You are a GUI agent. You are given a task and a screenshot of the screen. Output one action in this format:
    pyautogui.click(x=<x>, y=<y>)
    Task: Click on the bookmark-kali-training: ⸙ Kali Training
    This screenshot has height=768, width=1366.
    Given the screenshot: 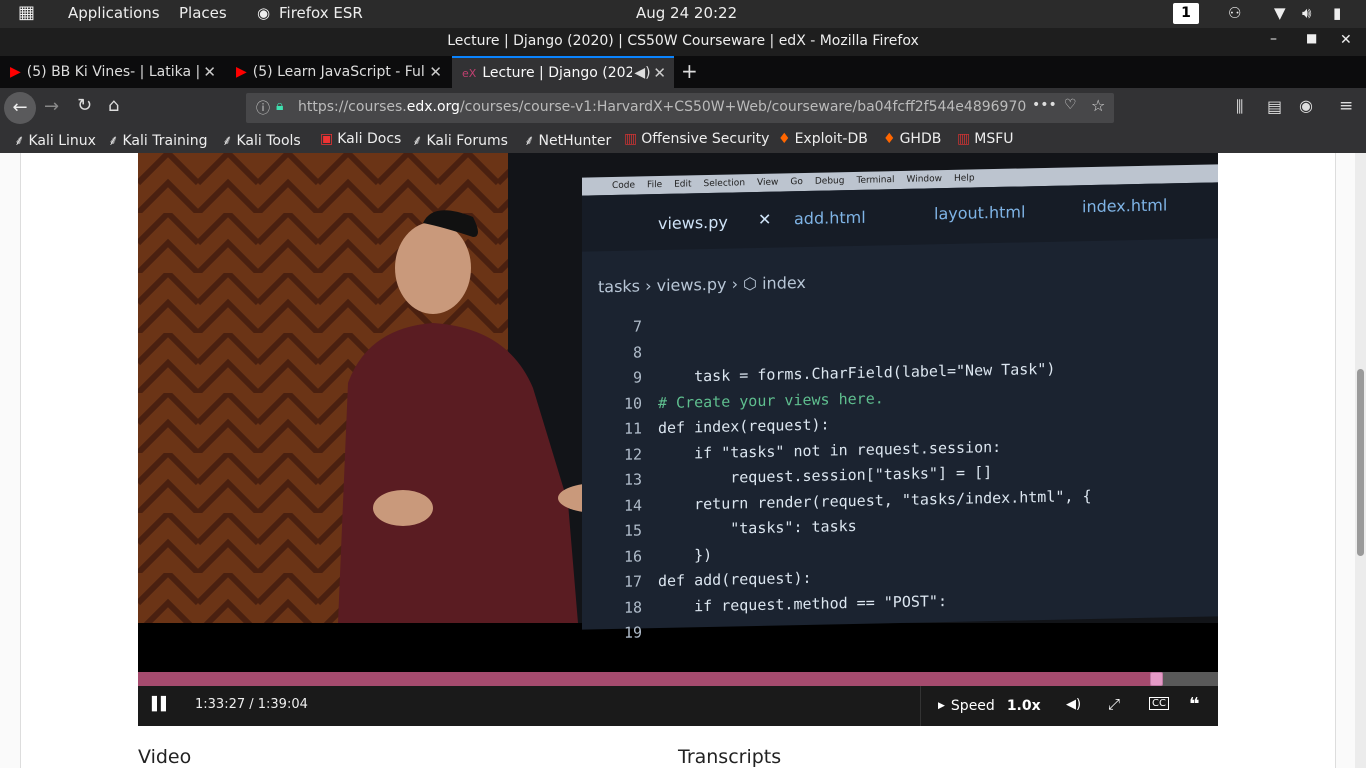 What is the action you would take?
    pyautogui.click(x=157, y=140)
    